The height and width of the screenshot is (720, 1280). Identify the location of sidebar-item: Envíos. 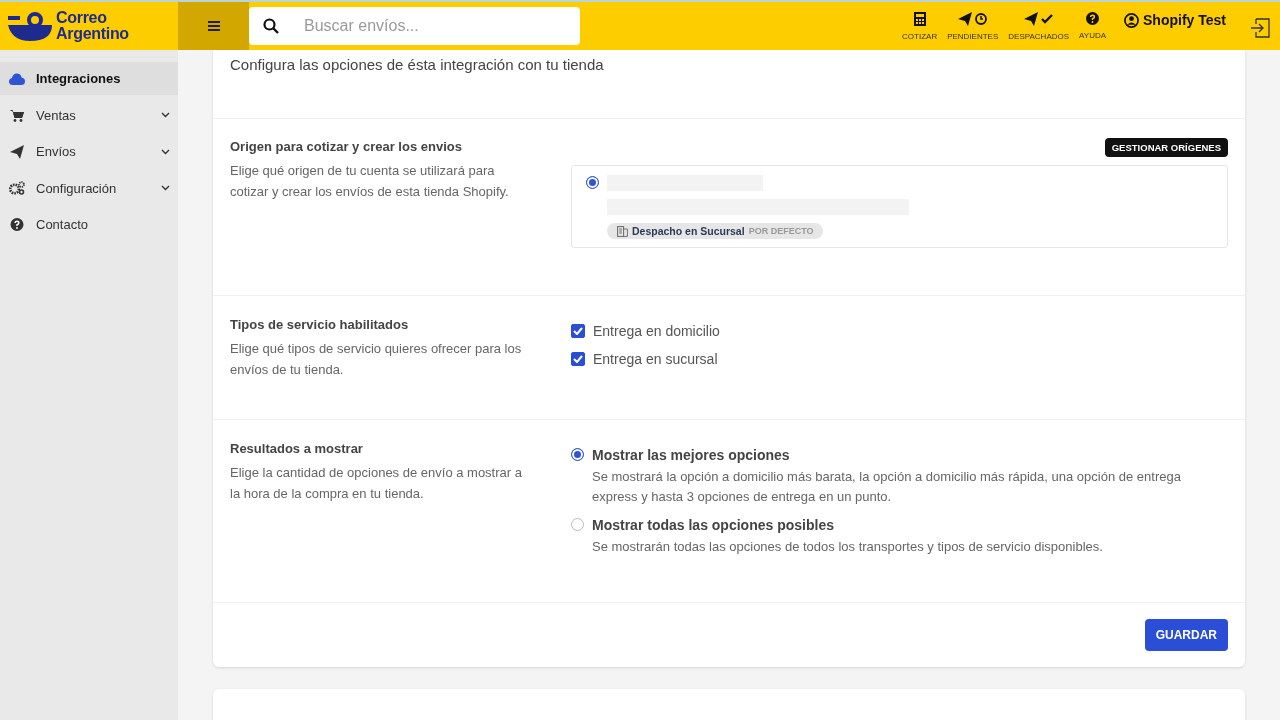
(89, 151).